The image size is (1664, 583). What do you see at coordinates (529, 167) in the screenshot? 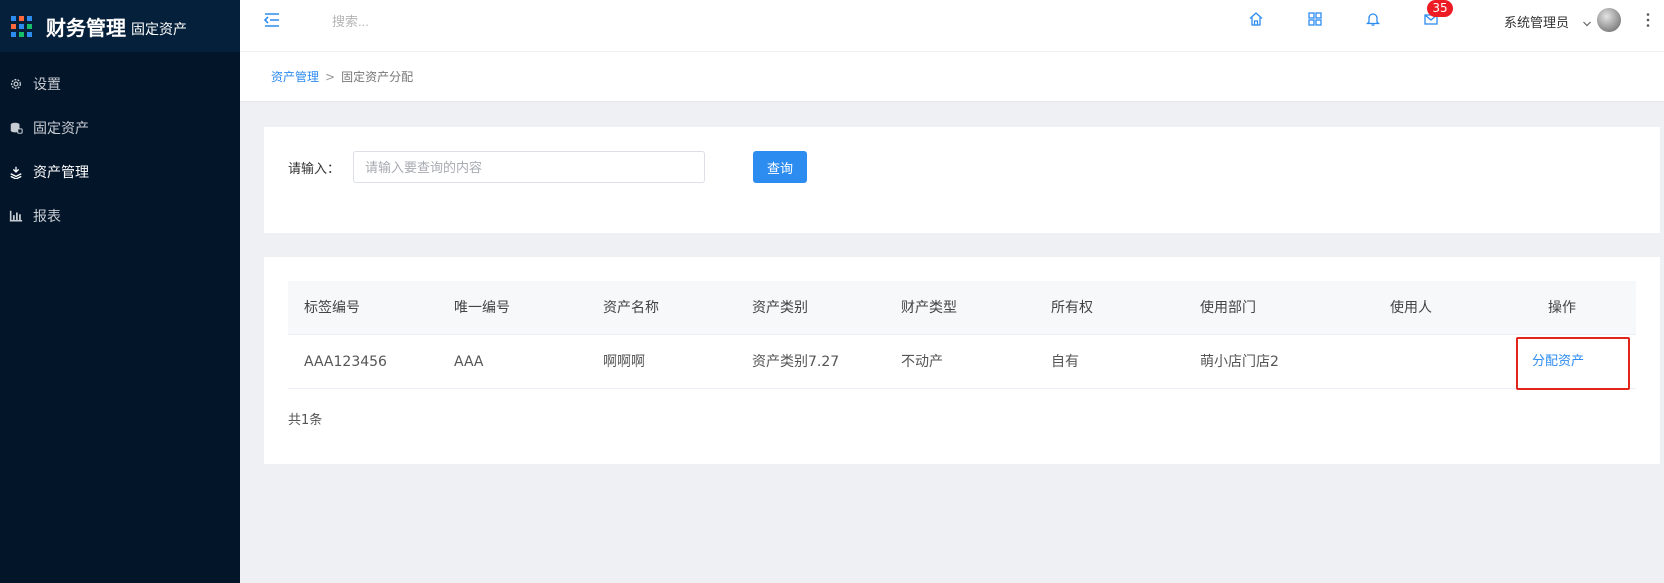
I see `query-input` at bounding box center [529, 167].